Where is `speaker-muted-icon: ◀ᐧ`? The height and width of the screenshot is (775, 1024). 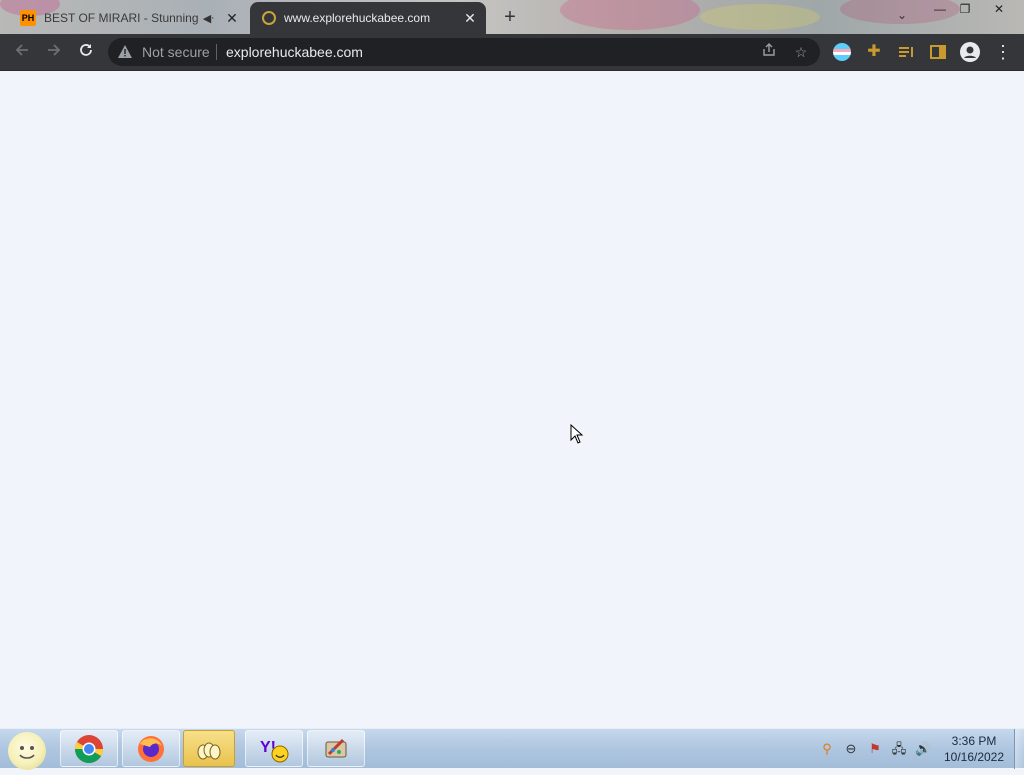 speaker-muted-icon: ◀ᐧ is located at coordinates (208, 18).